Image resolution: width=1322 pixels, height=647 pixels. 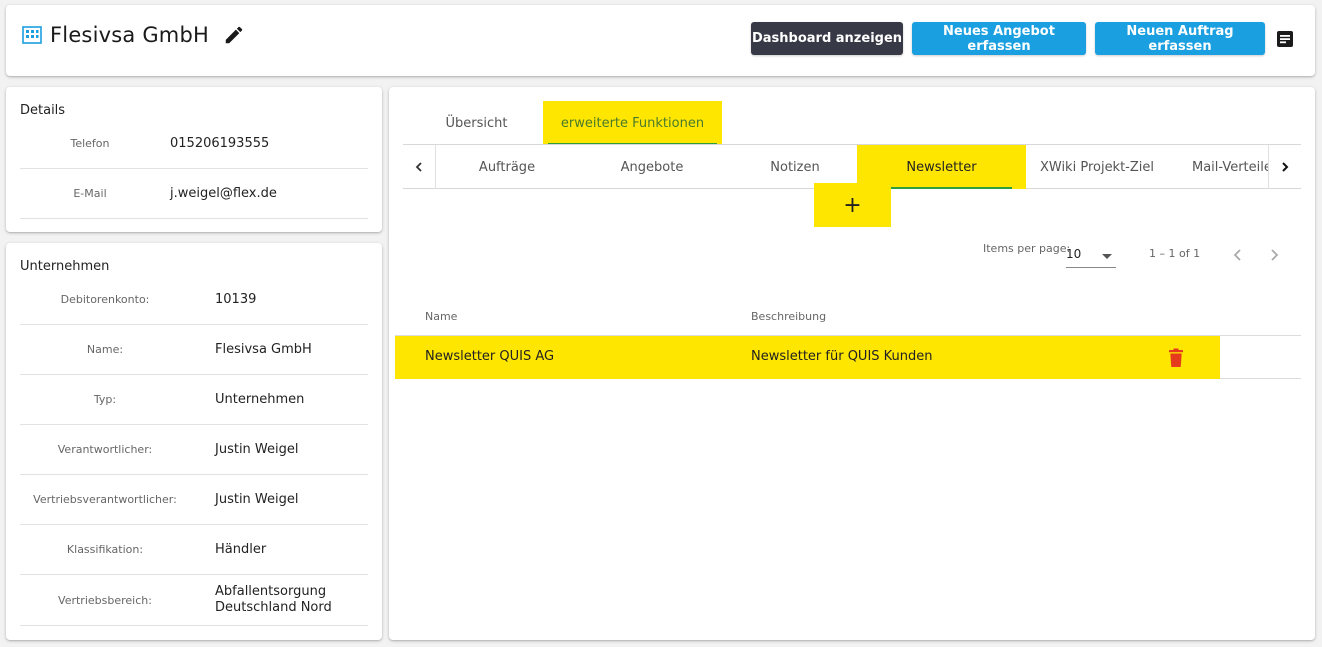 What do you see at coordinates (273, 607) in the screenshot?
I see `sales-area-value-line2: Deutschland Nord` at bounding box center [273, 607].